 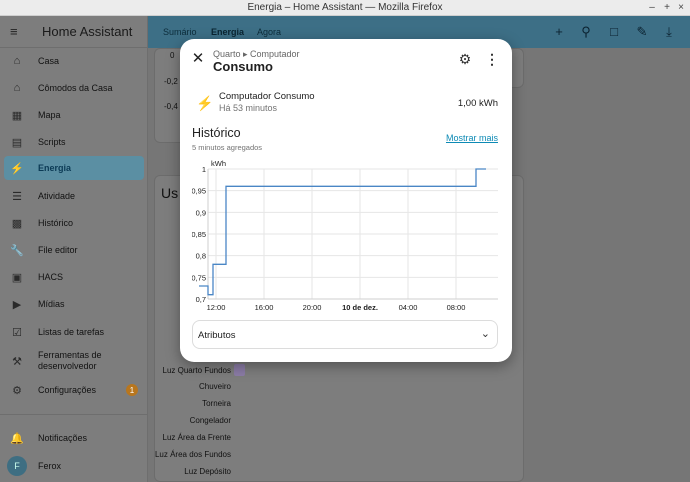 What do you see at coordinates (196, 437) in the screenshot?
I see `device-label: Luz Área da Frente` at bounding box center [196, 437].